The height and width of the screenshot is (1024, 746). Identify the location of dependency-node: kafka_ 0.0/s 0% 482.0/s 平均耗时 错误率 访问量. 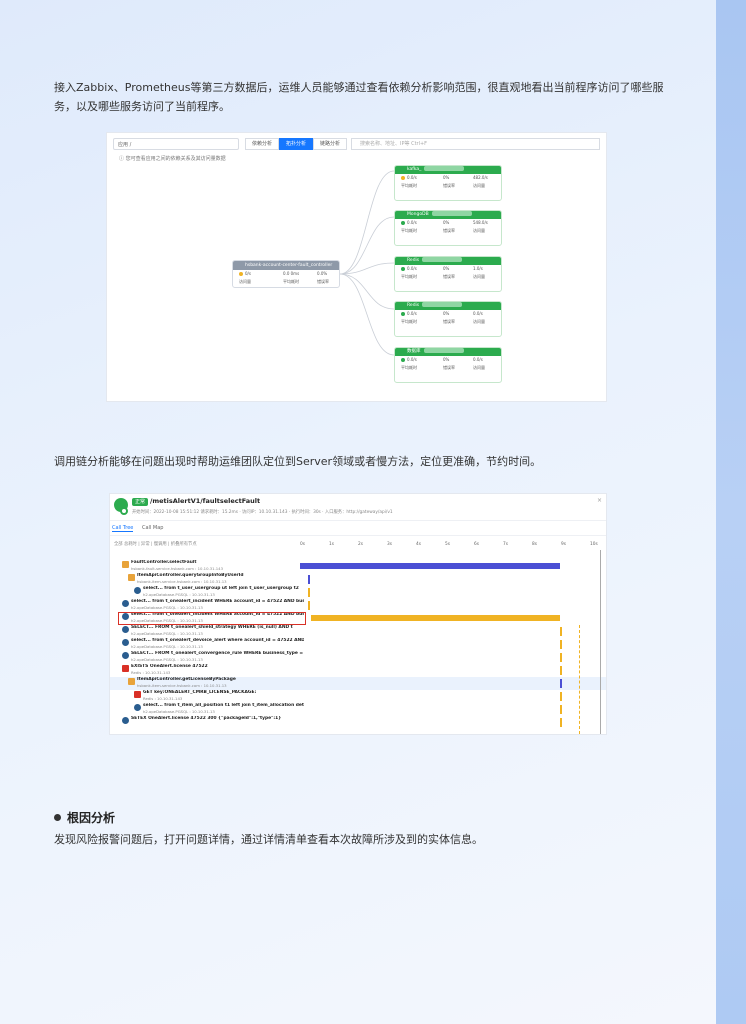
(448, 183).